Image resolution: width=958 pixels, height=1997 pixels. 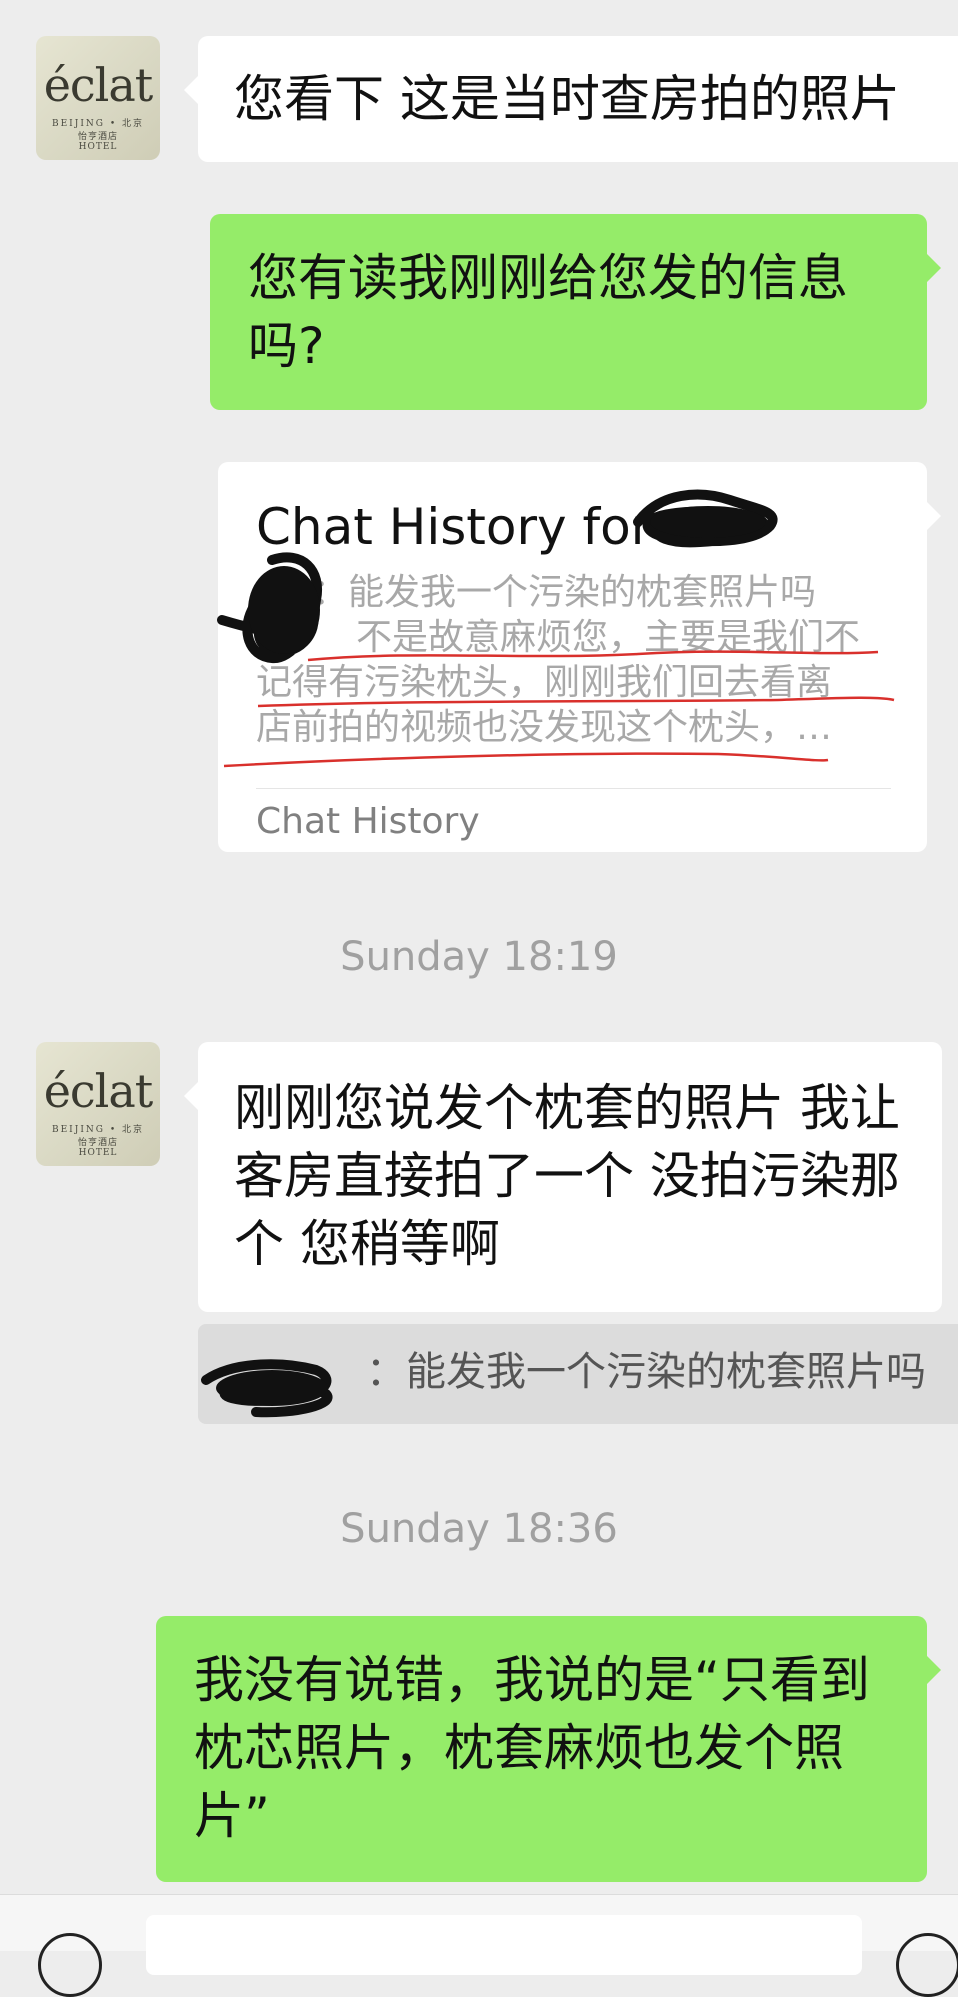 I want to click on message-text: 您有读我刚刚给您发的信息吗?, so click(x=548, y=312).